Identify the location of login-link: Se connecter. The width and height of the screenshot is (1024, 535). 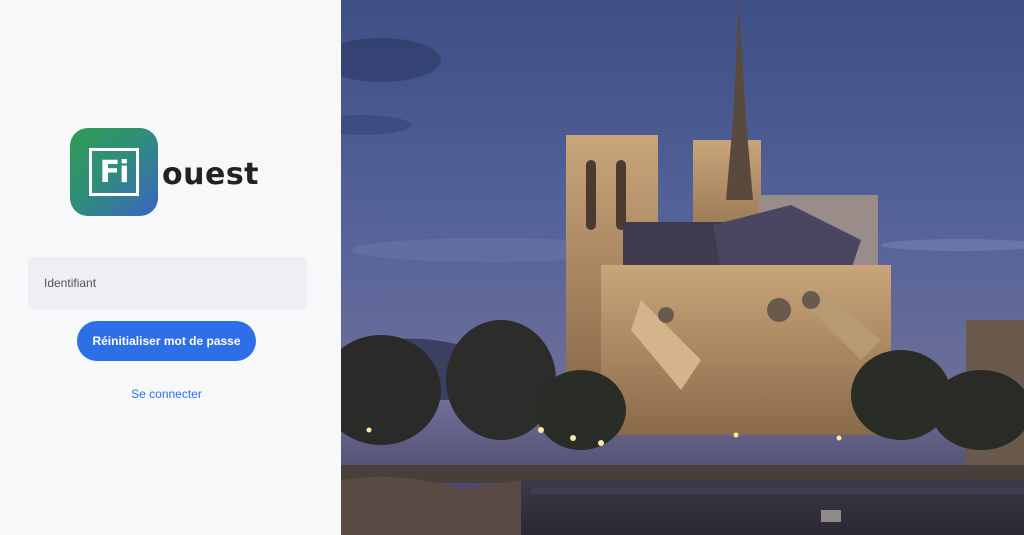
(166, 394).